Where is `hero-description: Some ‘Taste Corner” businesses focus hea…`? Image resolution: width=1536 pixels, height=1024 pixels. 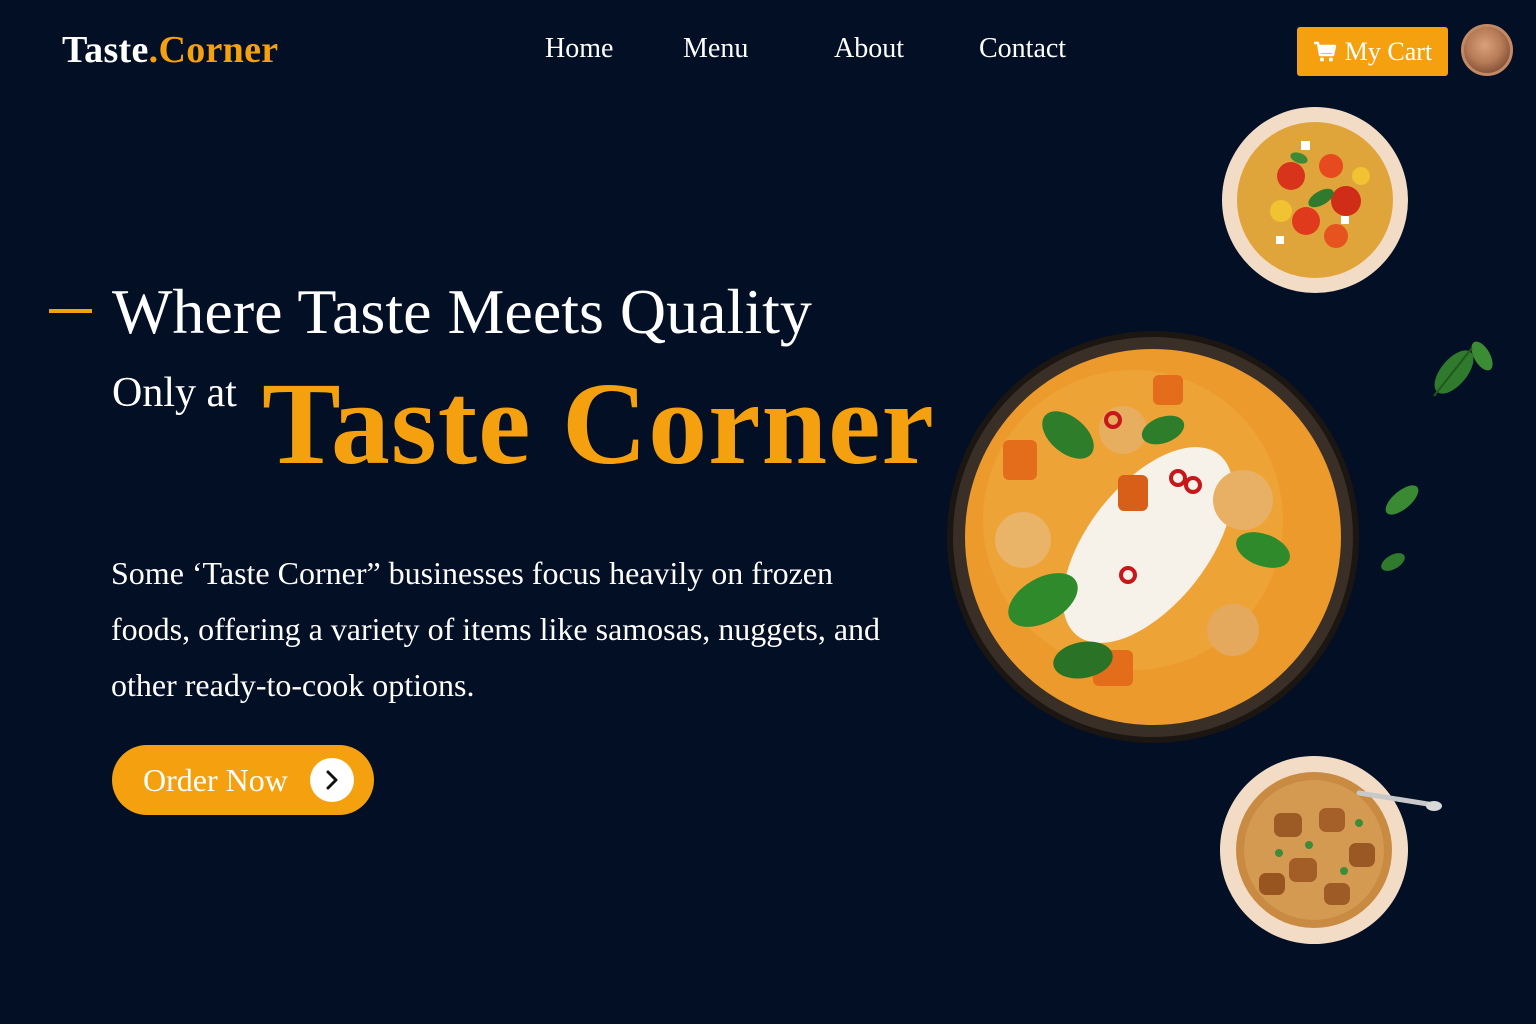 hero-description: Some ‘Taste Corner” businesses focus hea… is located at coordinates (496, 629).